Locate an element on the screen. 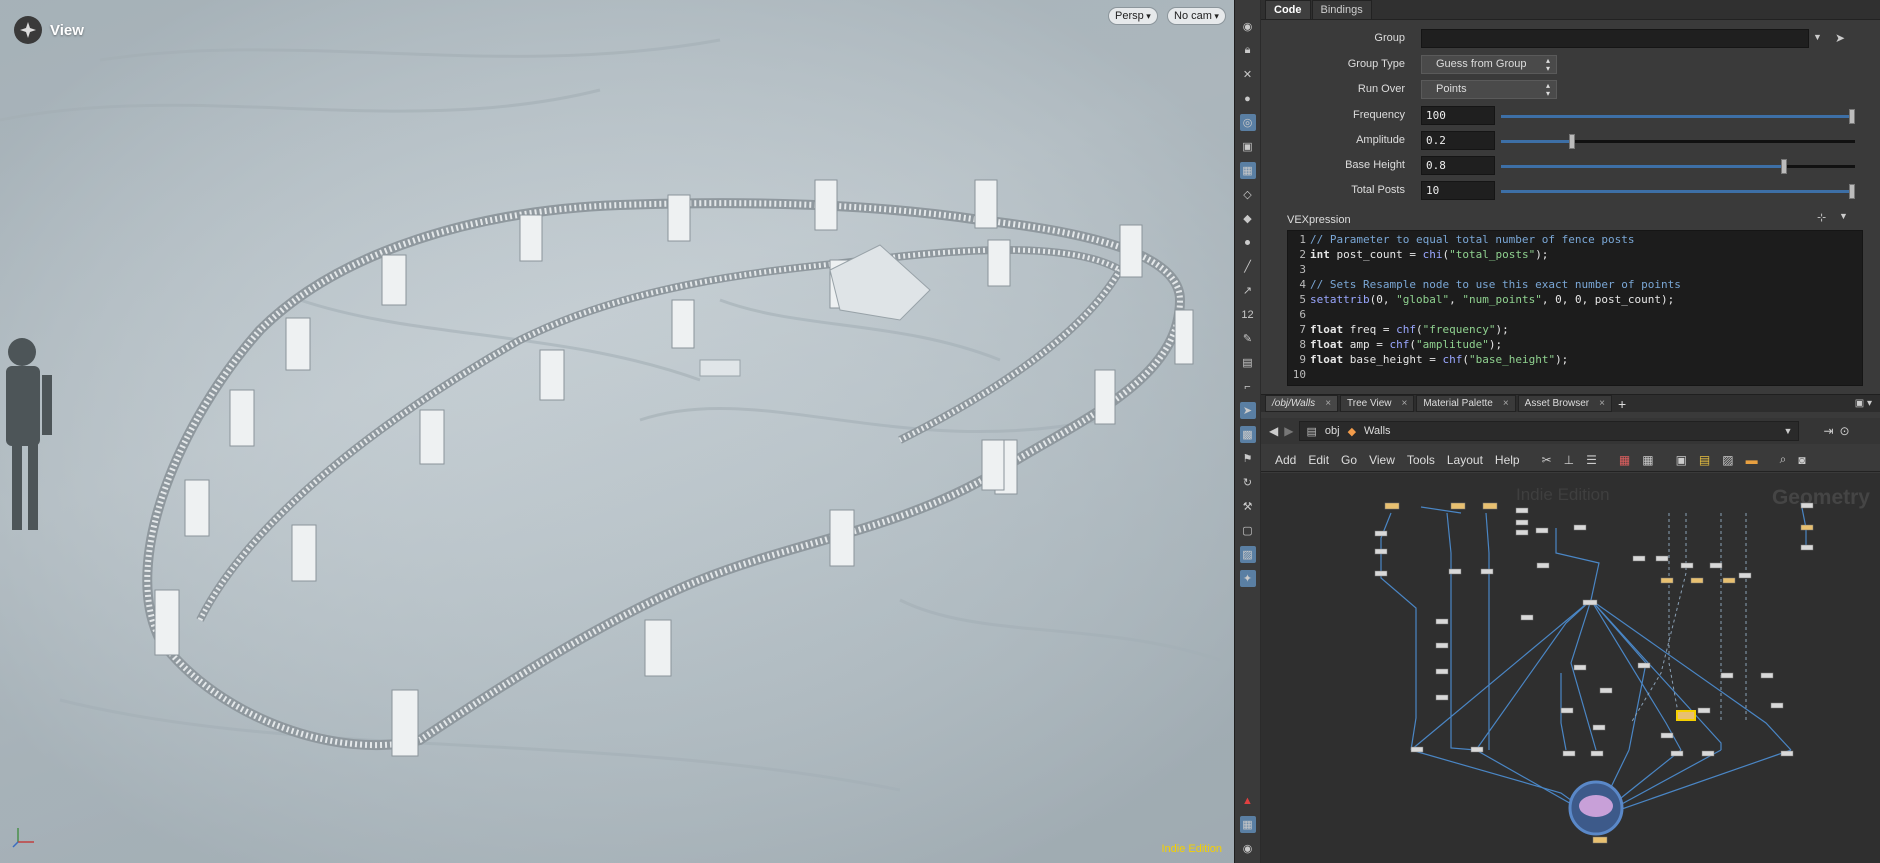  edge-icon: ↗ is located at coordinates (1248, 290).